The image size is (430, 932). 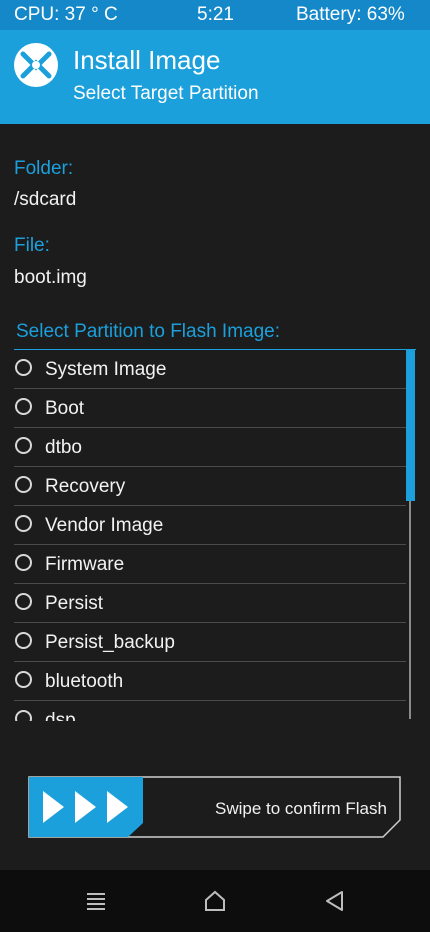 What do you see at coordinates (210, 408) in the screenshot?
I see `partition-item-boot: Boot` at bounding box center [210, 408].